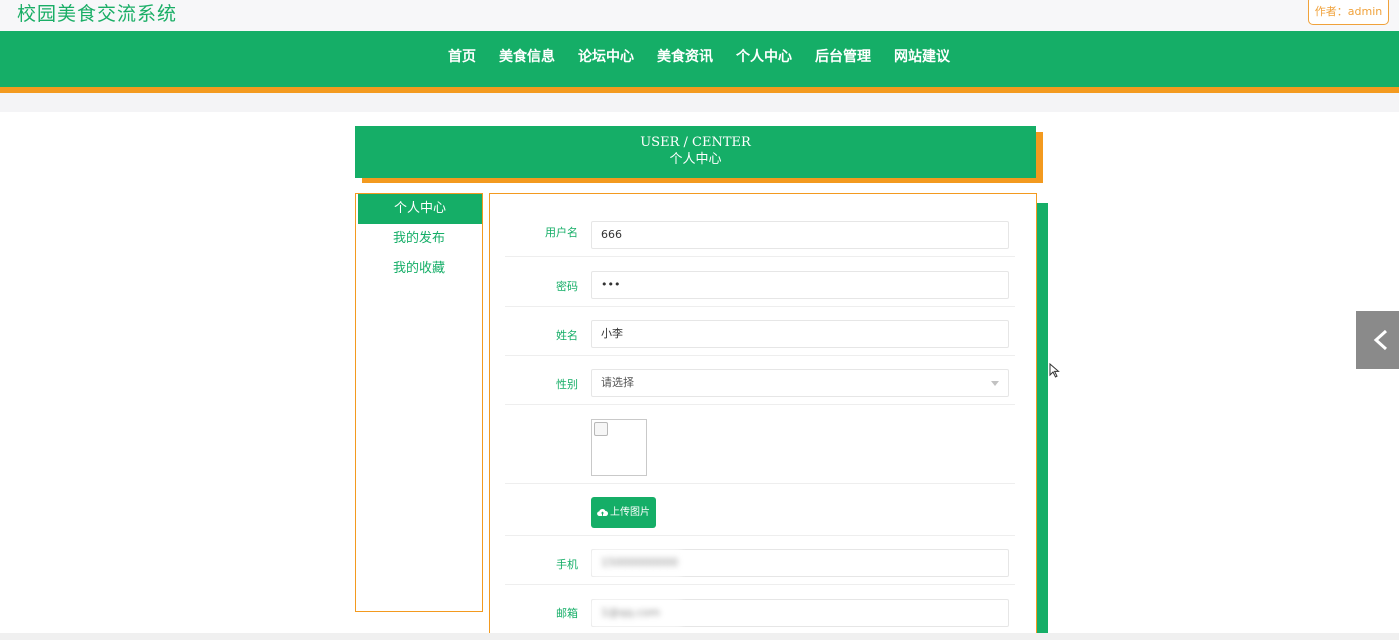  What do you see at coordinates (462, 57) in the screenshot?
I see `nav-item-home: 首页` at bounding box center [462, 57].